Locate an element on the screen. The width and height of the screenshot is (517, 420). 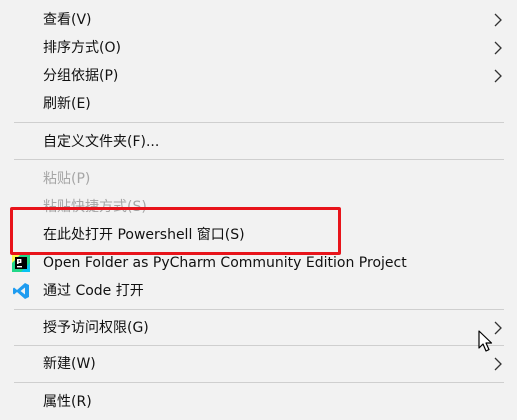
menu-item-open-powershell-label: 在此处打开 Powershell 窗口(S) is located at coordinates (144, 235).